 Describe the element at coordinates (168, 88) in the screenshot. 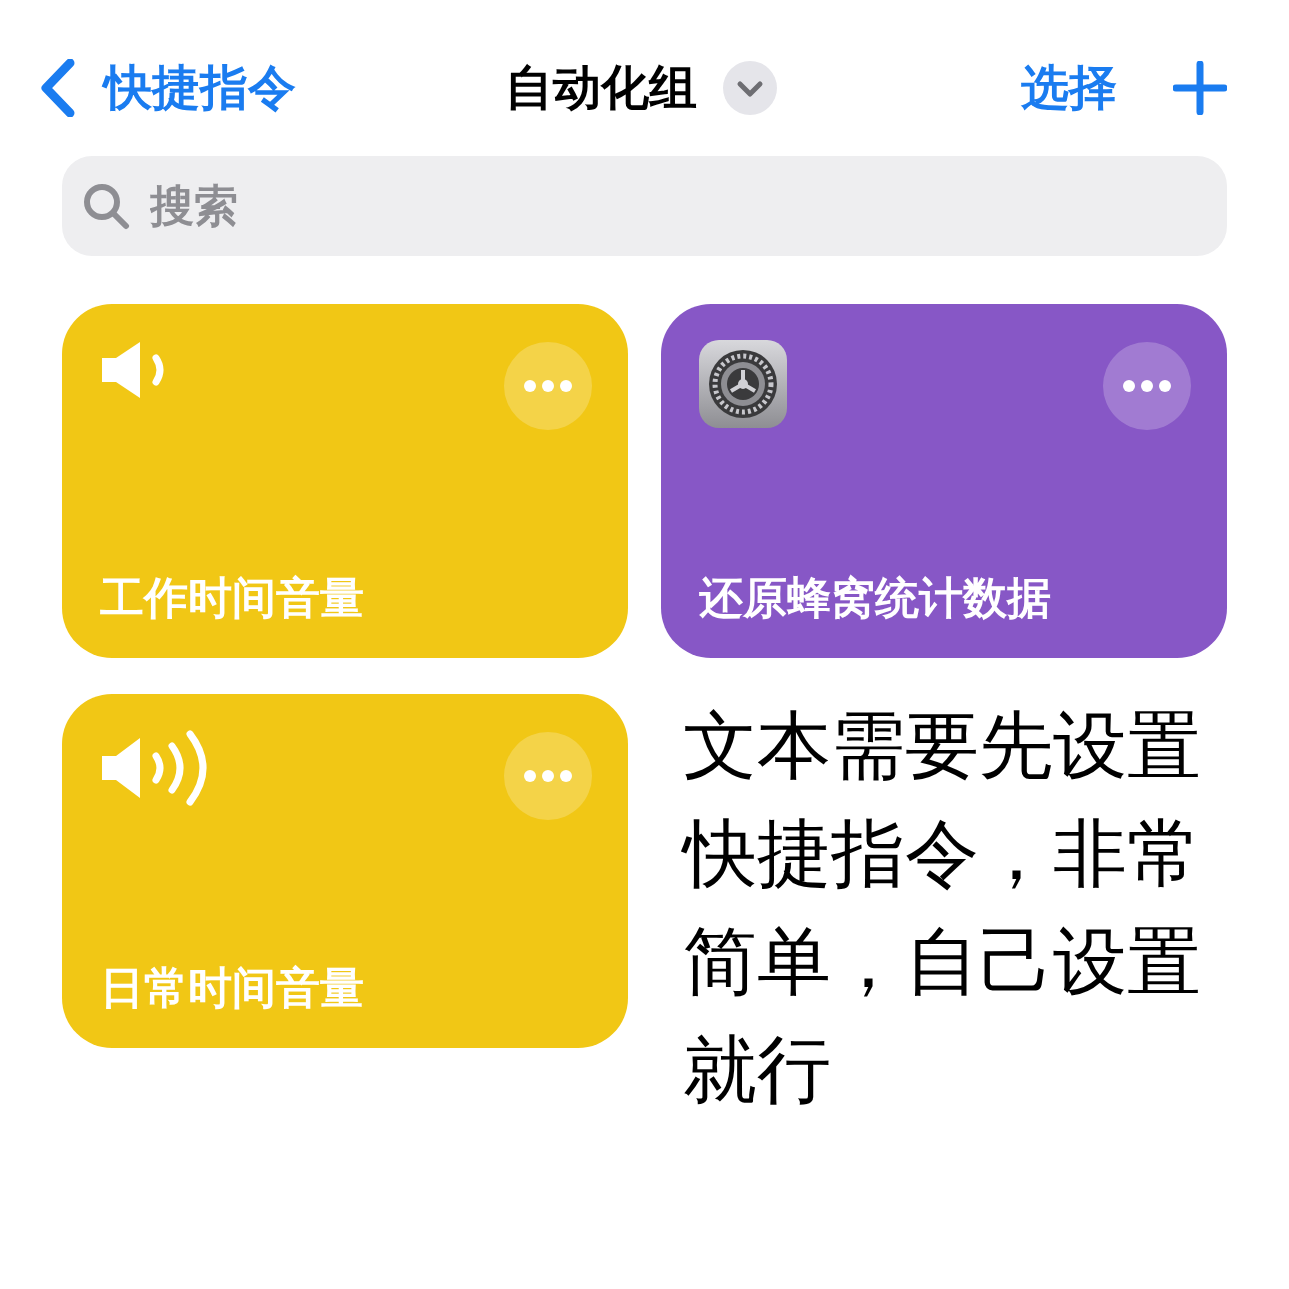

I see `back-button: 快捷指令` at that location.